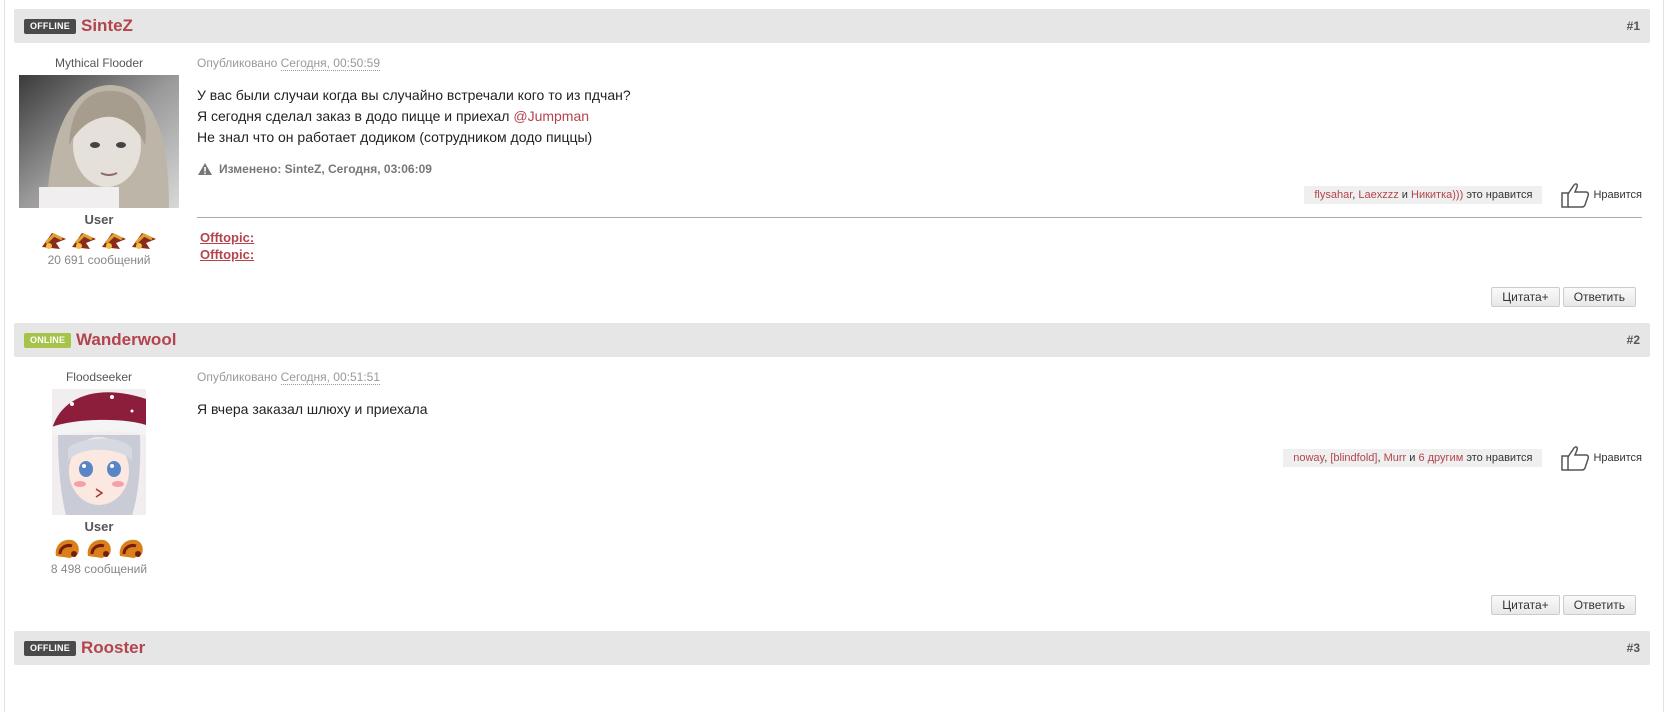 This screenshot has width=1666, height=712. I want to click on liker-link: Никитка))), so click(1437, 195).